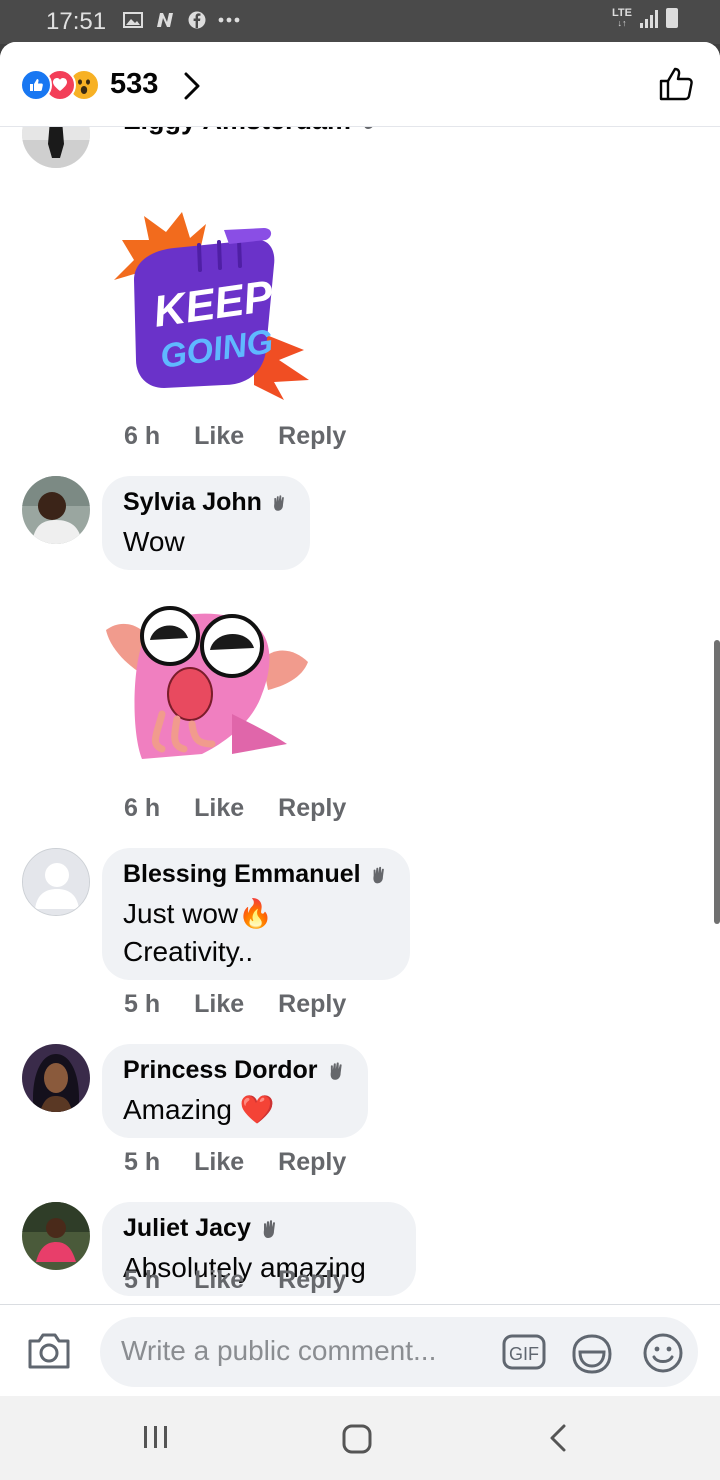 This screenshot has width=720, height=1480. What do you see at coordinates (672, 18) in the screenshot?
I see `battery-icon` at bounding box center [672, 18].